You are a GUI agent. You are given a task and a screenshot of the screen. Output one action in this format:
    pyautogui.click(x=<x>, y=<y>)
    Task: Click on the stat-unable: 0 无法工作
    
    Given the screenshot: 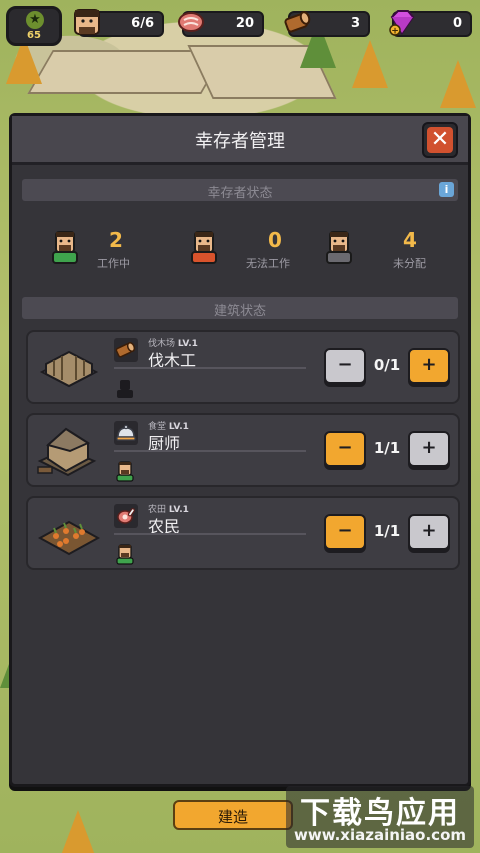 What is the action you would take?
    pyautogui.click(x=253, y=250)
    